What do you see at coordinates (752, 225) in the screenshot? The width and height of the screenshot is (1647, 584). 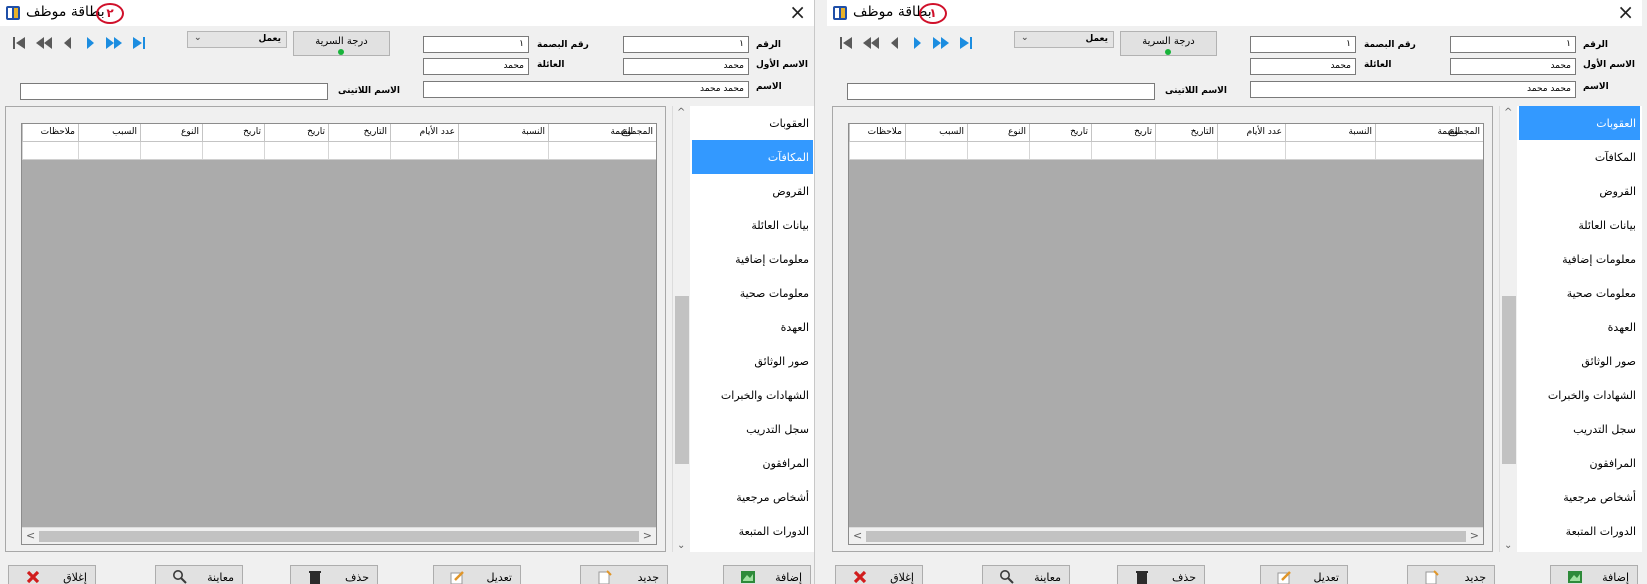 I see `tab-family-data: بيانات العائلة` at bounding box center [752, 225].